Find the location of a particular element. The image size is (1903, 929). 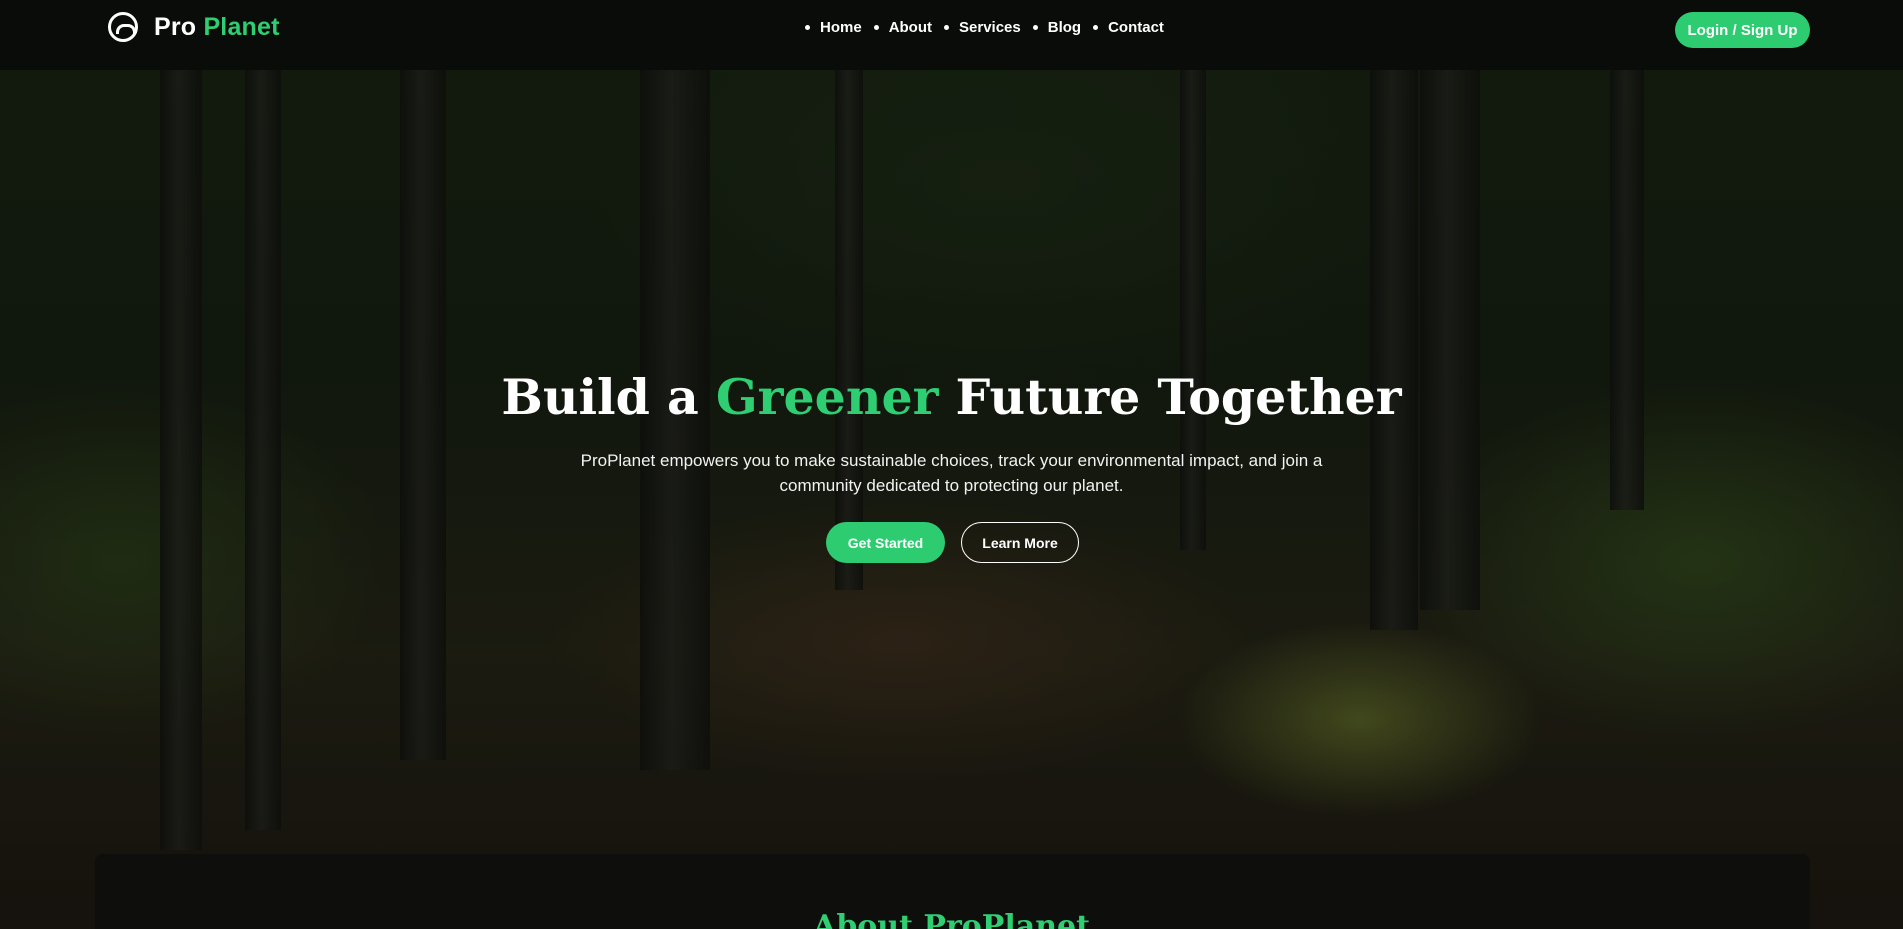

nav-item-blog: Blog is located at coordinates (1061, 27).